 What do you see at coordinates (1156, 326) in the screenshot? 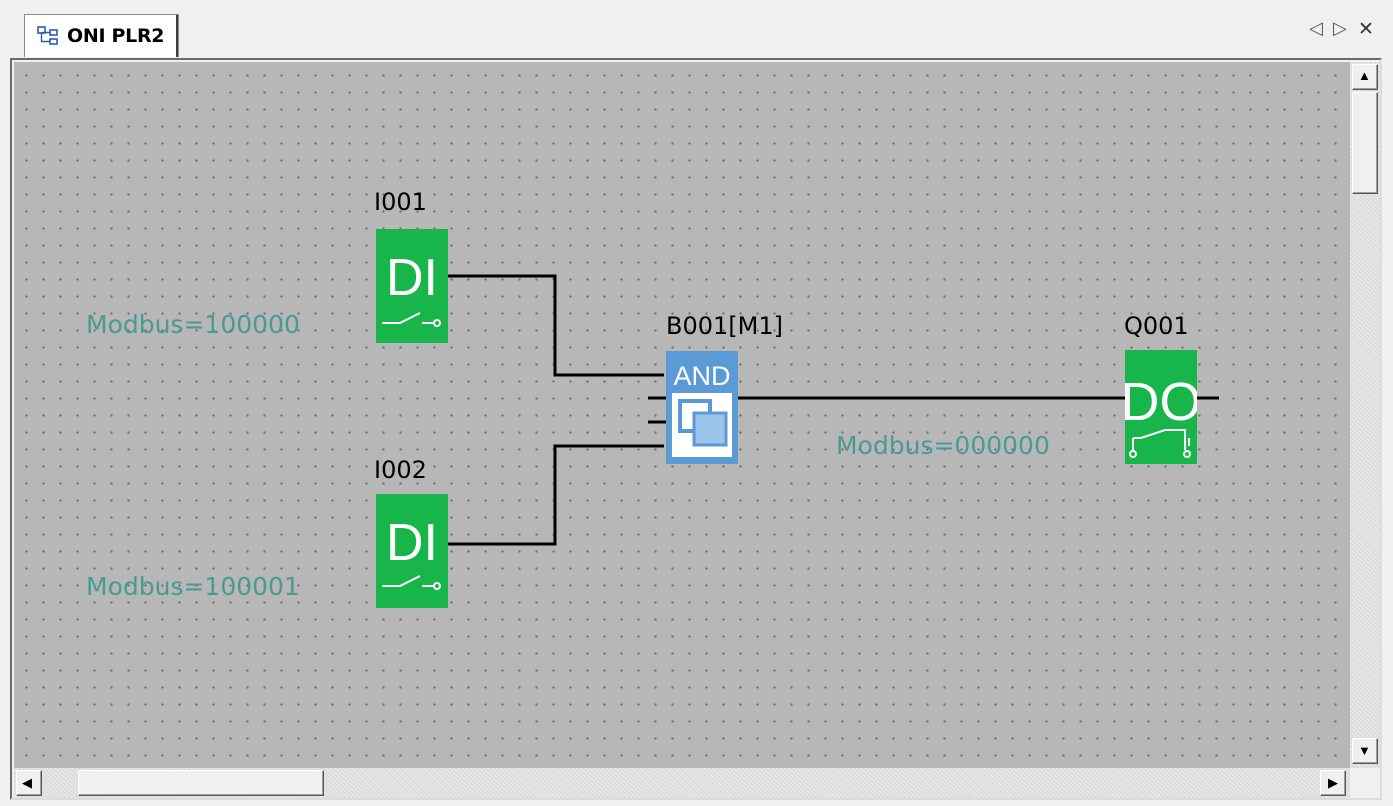
I see `block-label-q001: Q001` at bounding box center [1156, 326].